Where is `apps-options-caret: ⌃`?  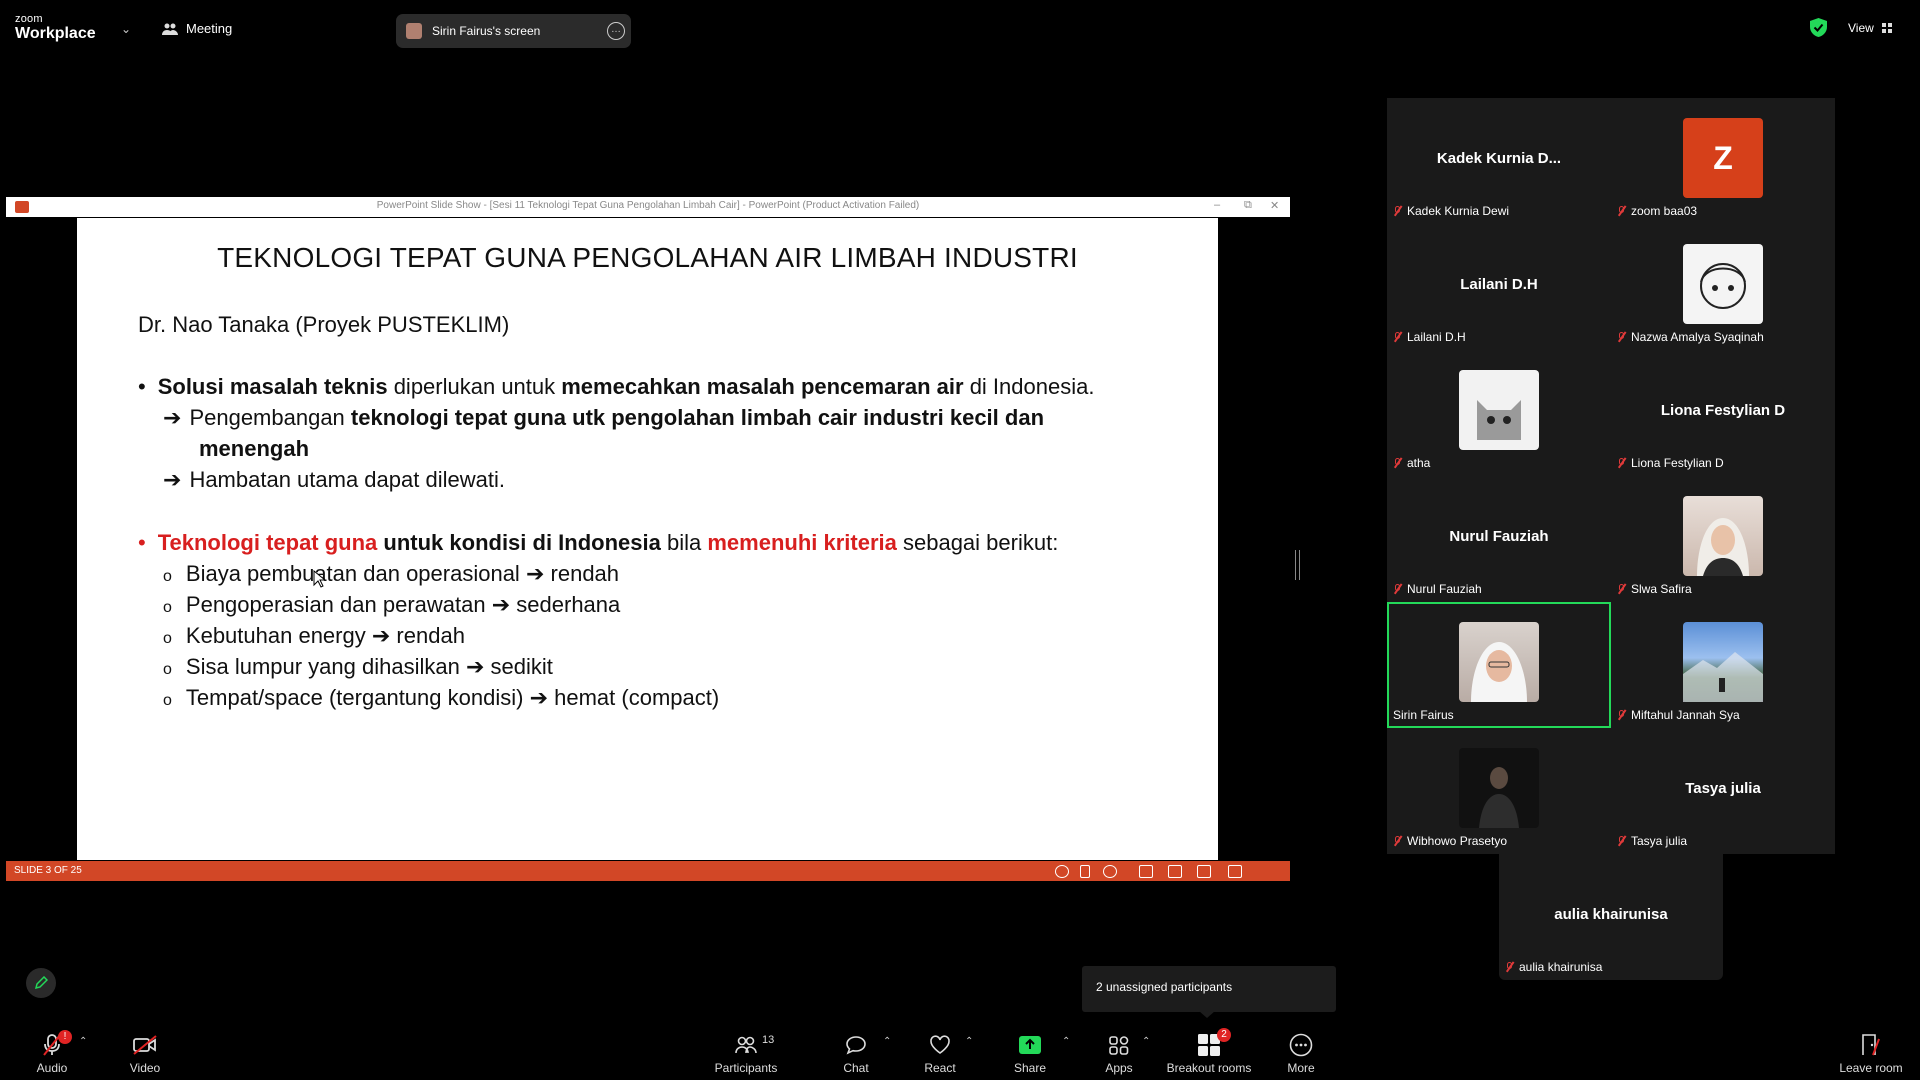 apps-options-caret: ⌃ is located at coordinates (1146, 1041).